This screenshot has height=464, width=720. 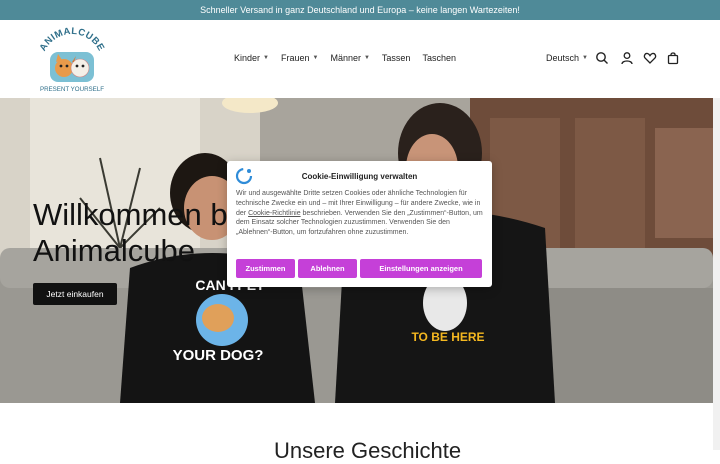 I want to click on nav-item-taschen: Taschen, so click(x=439, y=58).